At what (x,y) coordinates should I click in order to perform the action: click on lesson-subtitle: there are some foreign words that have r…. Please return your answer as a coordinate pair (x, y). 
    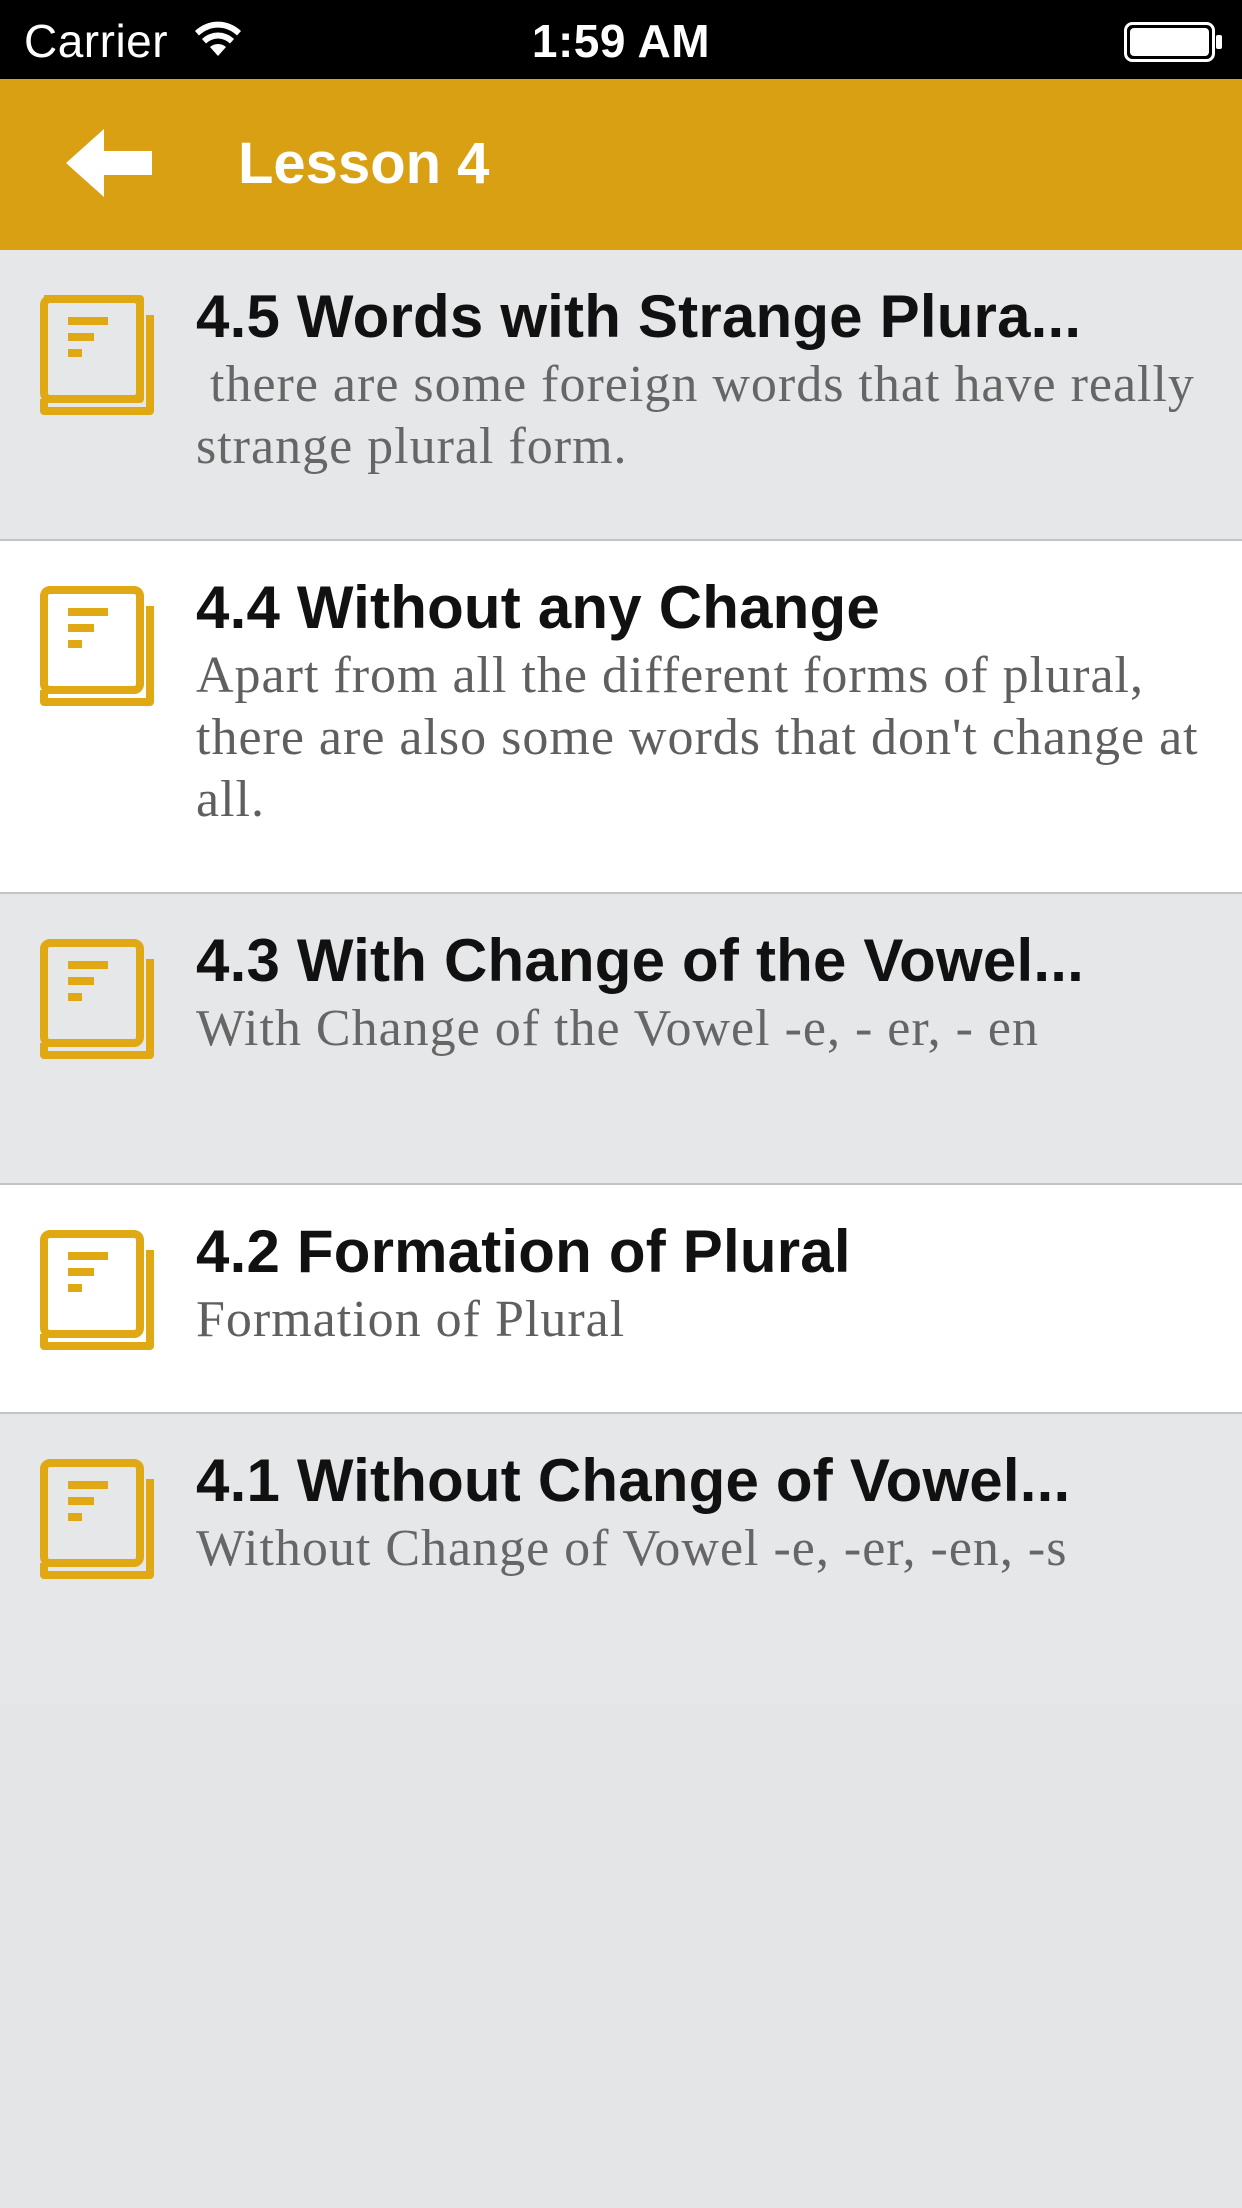
    Looking at the image, I should click on (702, 415).